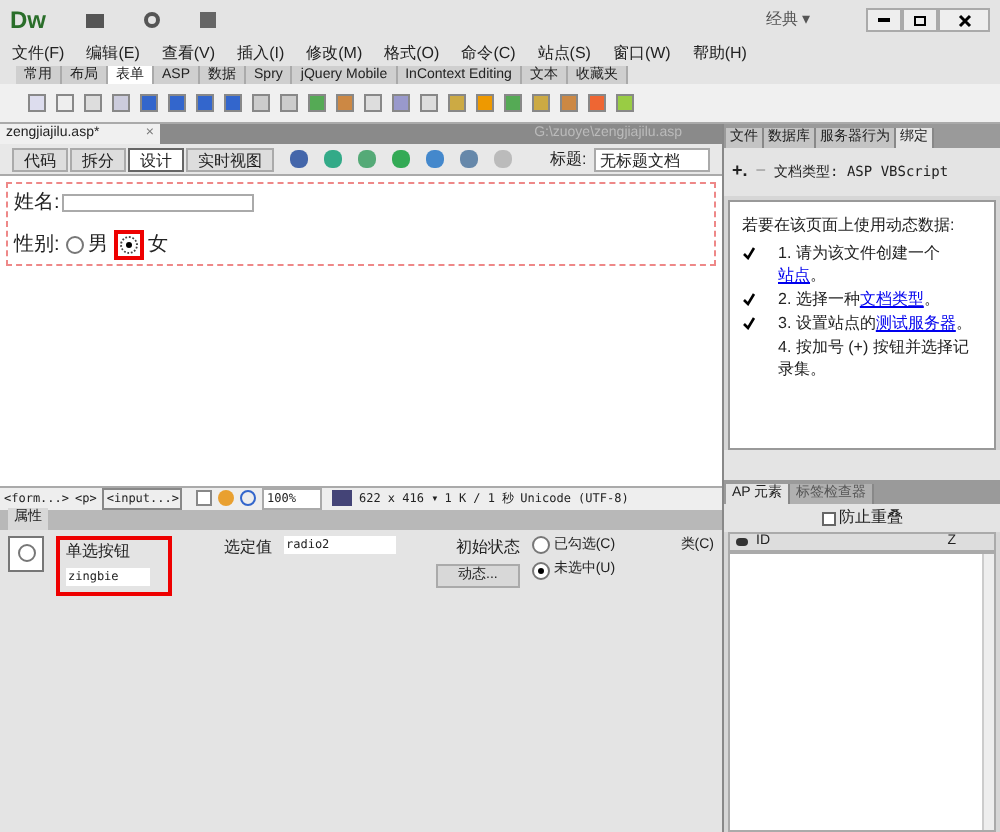  I want to click on menu-item: 窗口(W), so click(641, 53).